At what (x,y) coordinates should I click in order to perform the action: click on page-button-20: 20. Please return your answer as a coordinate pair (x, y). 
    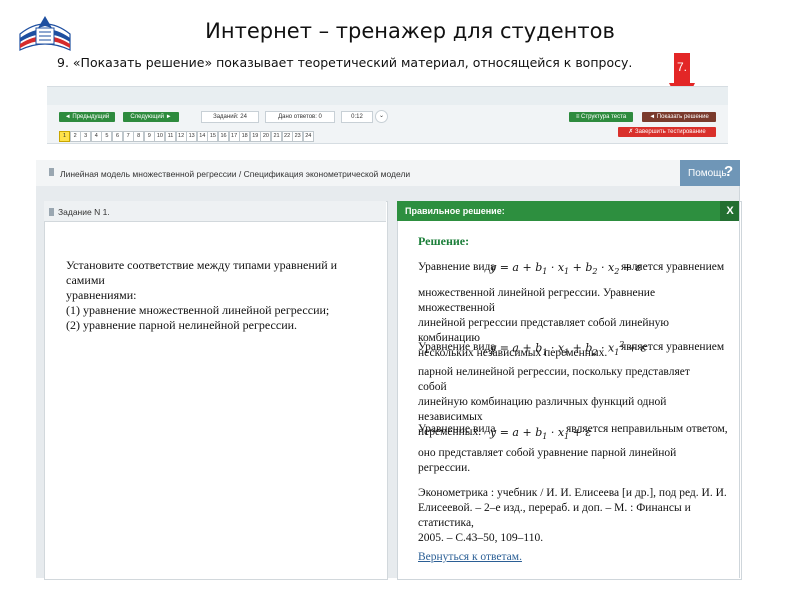
    Looking at the image, I should click on (266, 136).